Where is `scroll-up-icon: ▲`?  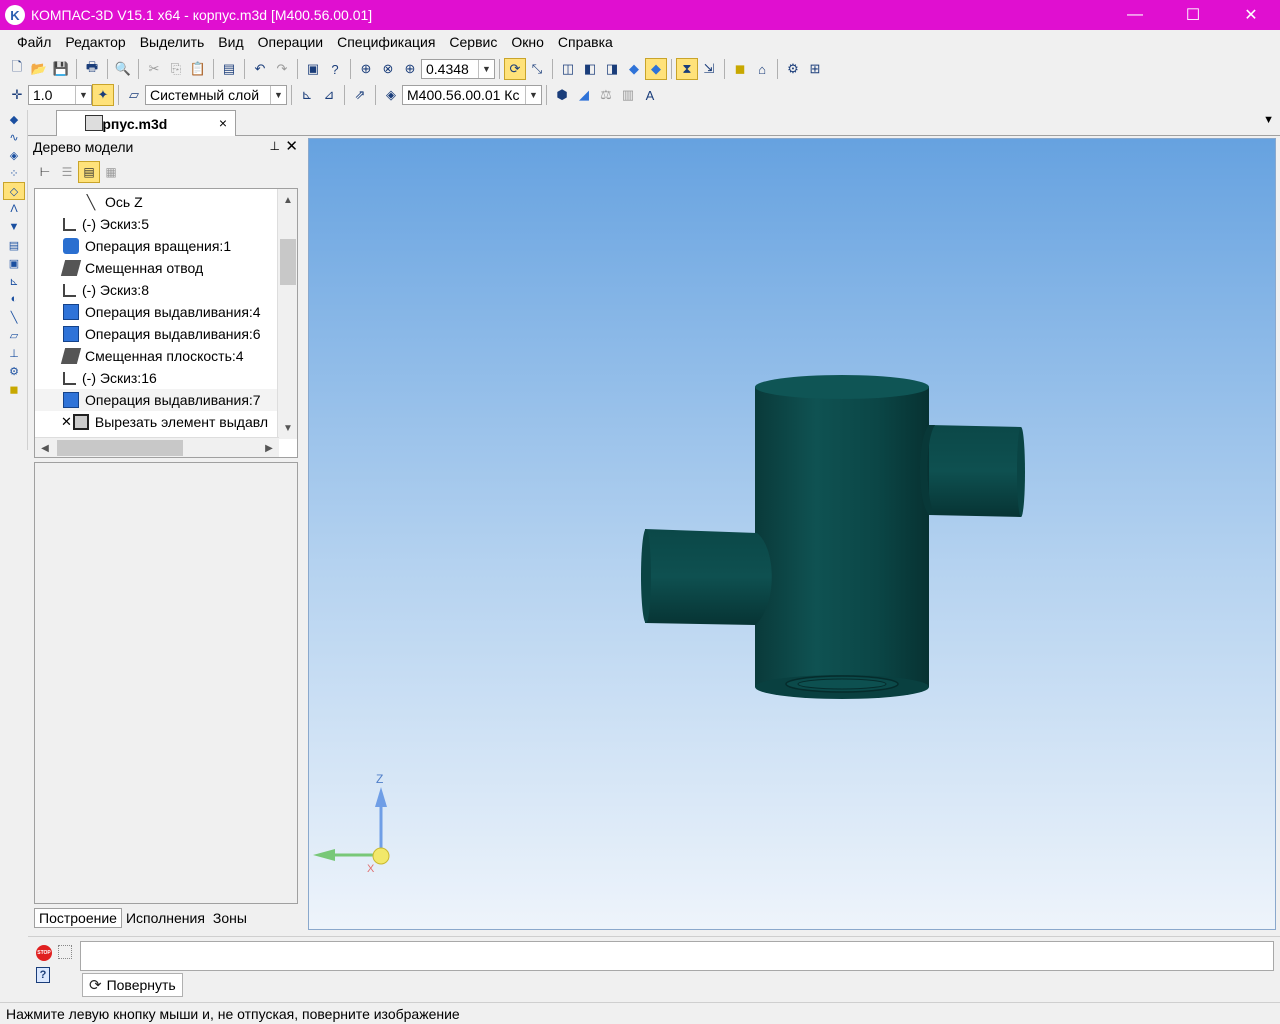
scroll-up-icon: ▲ is located at coordinates (287, 200).